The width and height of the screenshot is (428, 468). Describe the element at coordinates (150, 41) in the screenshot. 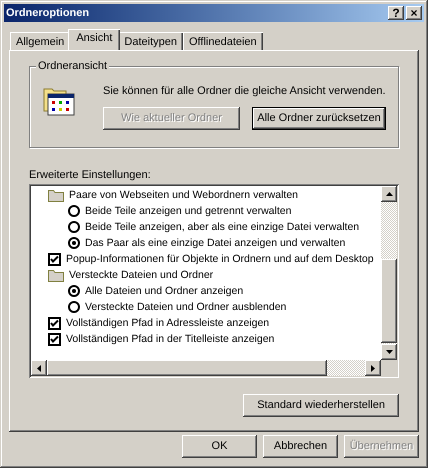

I see `tab: Dateitypen` at that location.